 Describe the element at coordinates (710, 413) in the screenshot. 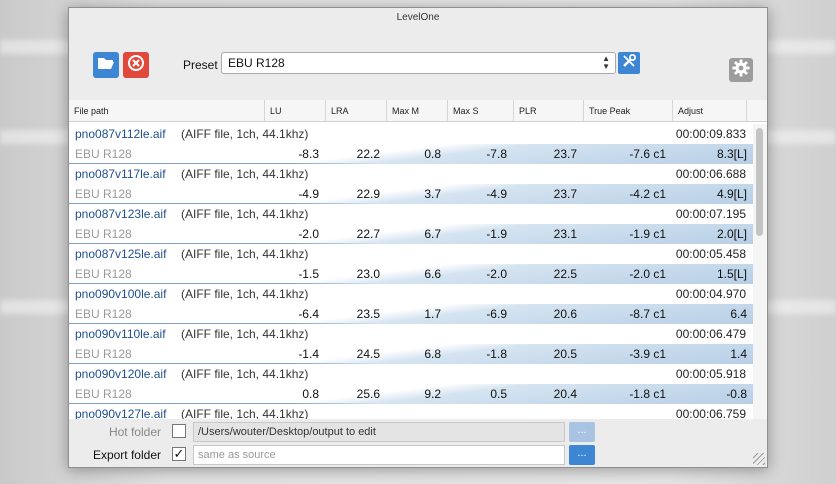

I see `file-duration: 00:00:06.759` at that location.